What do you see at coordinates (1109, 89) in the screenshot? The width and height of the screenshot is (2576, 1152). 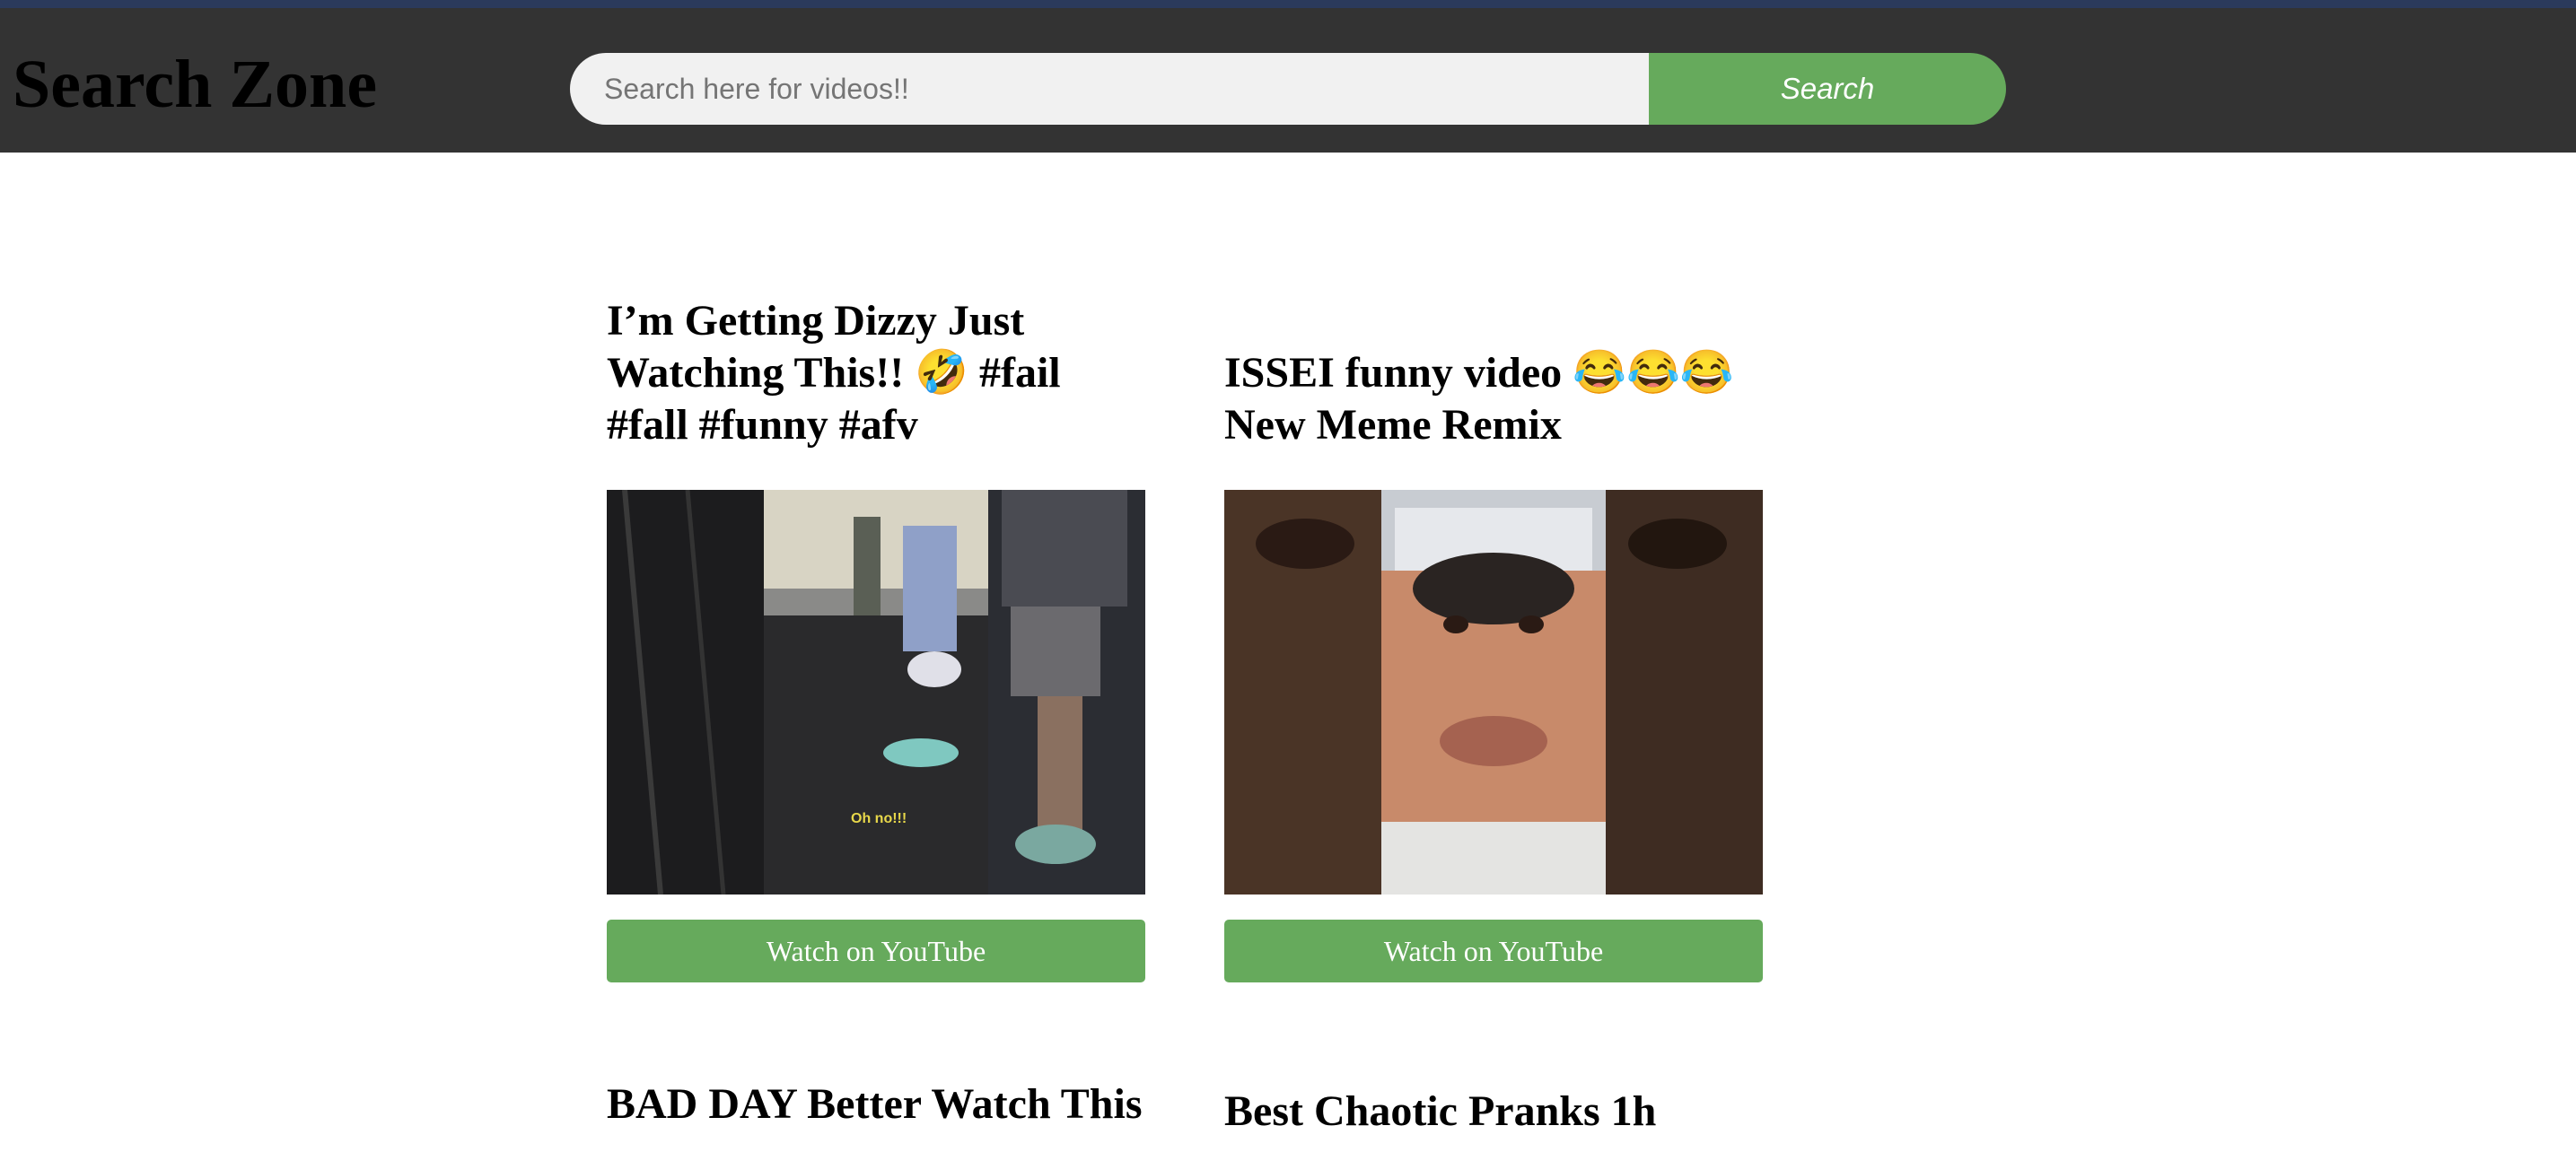 I see `search-input` at bounding box center [1109, 89].